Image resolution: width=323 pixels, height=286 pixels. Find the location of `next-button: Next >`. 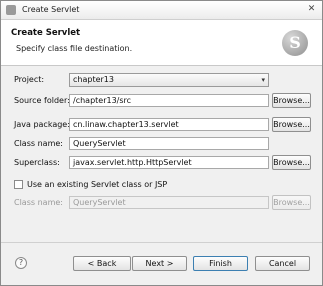

next-button: Next > is located at coordinates (159, 263).